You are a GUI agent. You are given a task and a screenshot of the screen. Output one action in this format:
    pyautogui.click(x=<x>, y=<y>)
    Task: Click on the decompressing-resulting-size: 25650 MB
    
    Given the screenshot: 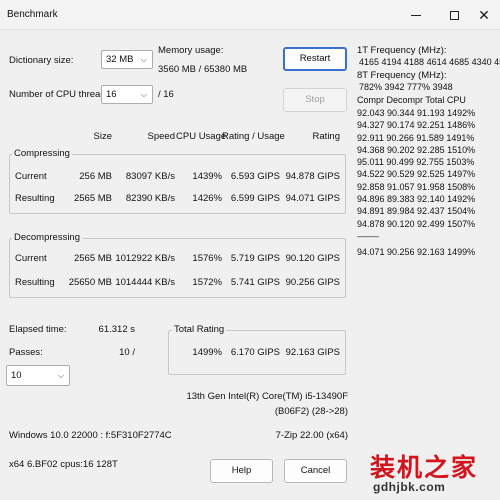 What is the action you would take?
    pyautogui.click(x=90, y=282)
    